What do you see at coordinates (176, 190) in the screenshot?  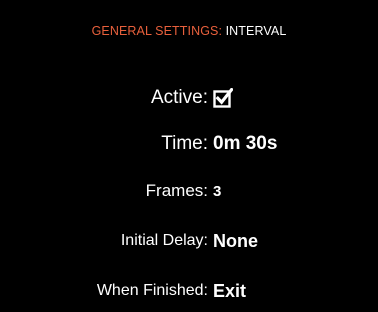 I see `frames-label: Frames:` at bounding box center [176, 190].